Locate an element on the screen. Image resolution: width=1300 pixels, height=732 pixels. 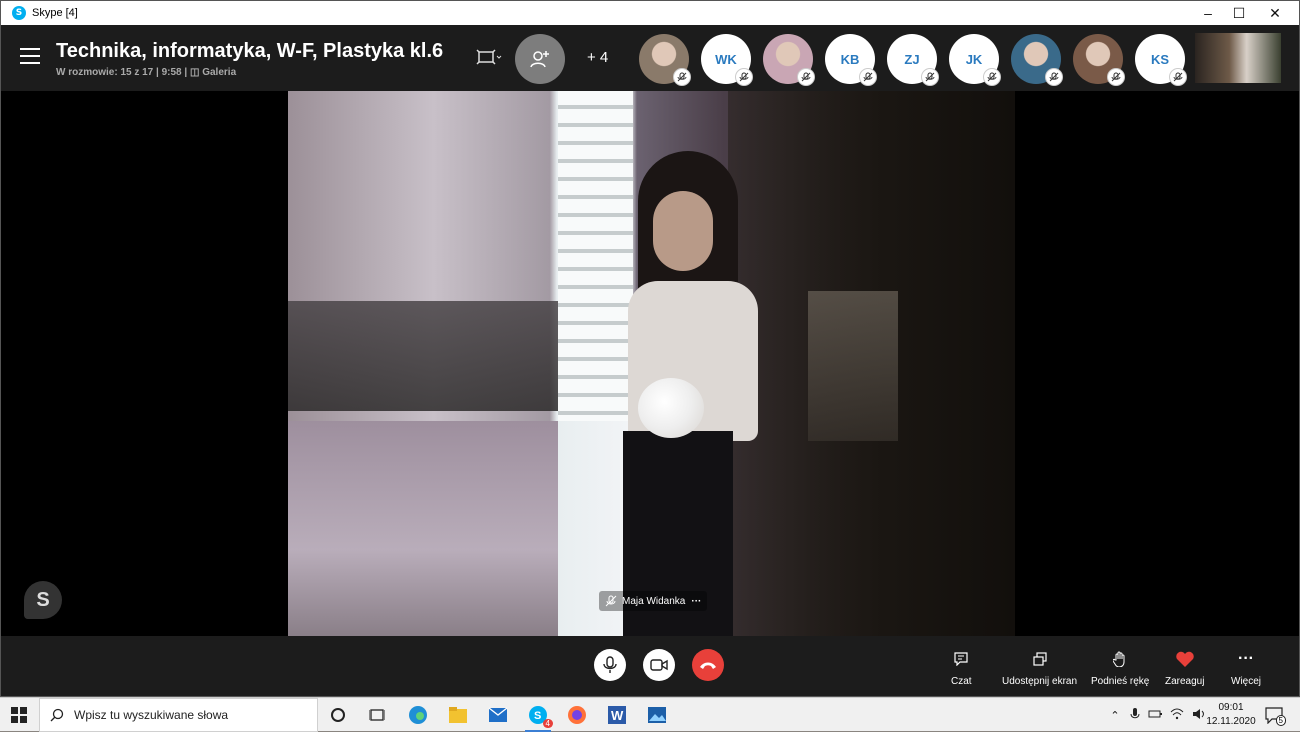
participant-initials: JK is located at coordinates (974, 59).